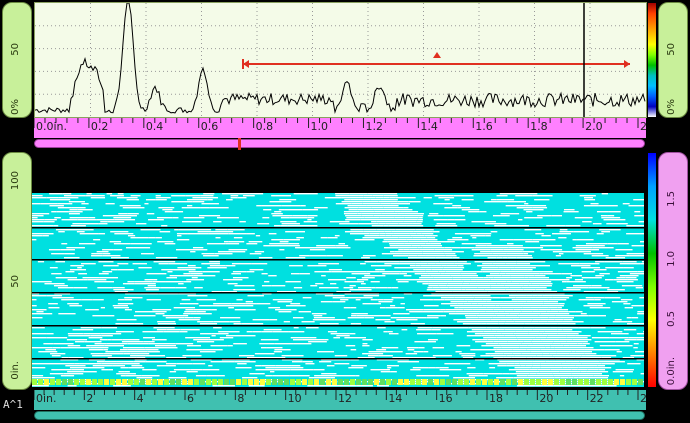 The image size is (690, 423). What do you see at coordinates (437, 55) in the screenshot?
I see `gate-threshold-marker` at bounding box center [437, 55].